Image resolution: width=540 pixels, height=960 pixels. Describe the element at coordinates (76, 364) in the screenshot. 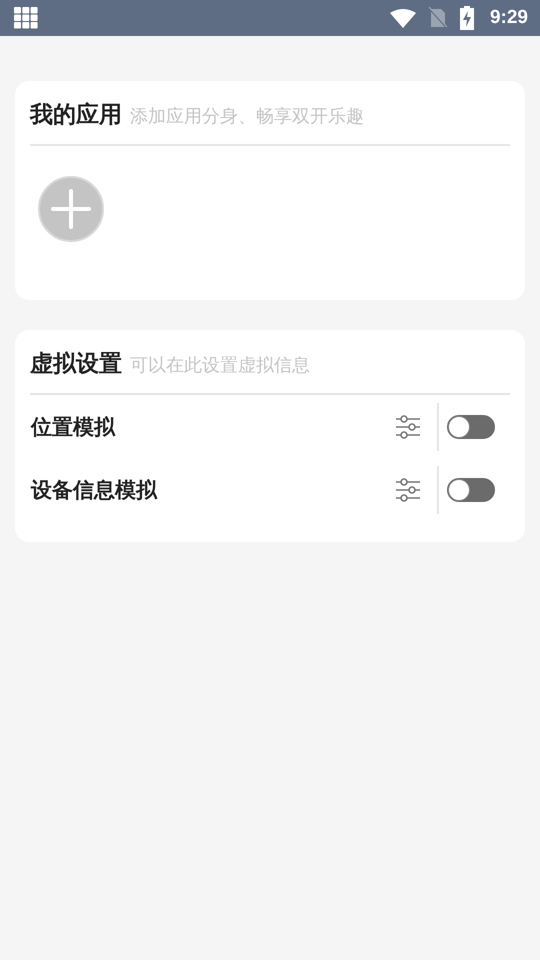

I see `section-title: 虚拟设置` at that location.